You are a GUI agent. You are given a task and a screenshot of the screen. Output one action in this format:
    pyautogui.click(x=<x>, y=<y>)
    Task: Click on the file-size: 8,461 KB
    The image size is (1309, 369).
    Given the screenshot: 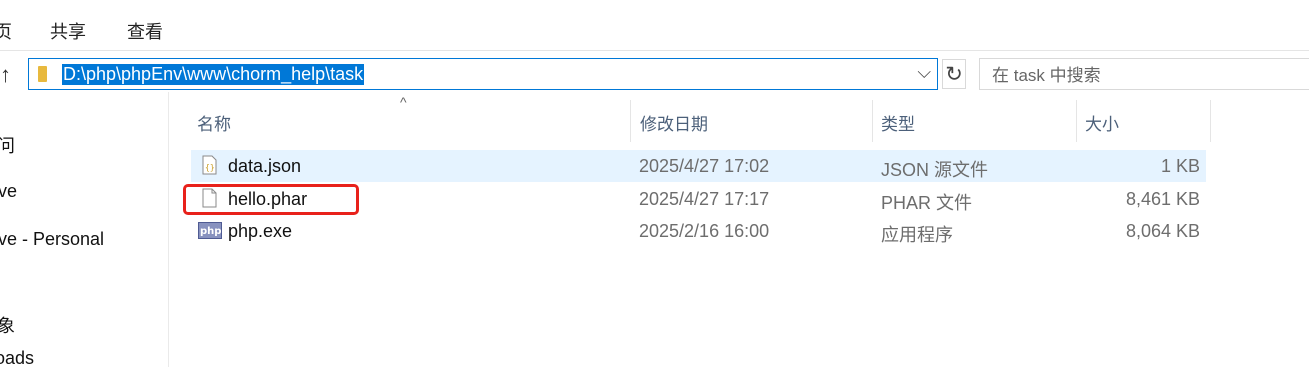 What is the action you would take?
    pyautogui.click(x=1162, y=199)
    